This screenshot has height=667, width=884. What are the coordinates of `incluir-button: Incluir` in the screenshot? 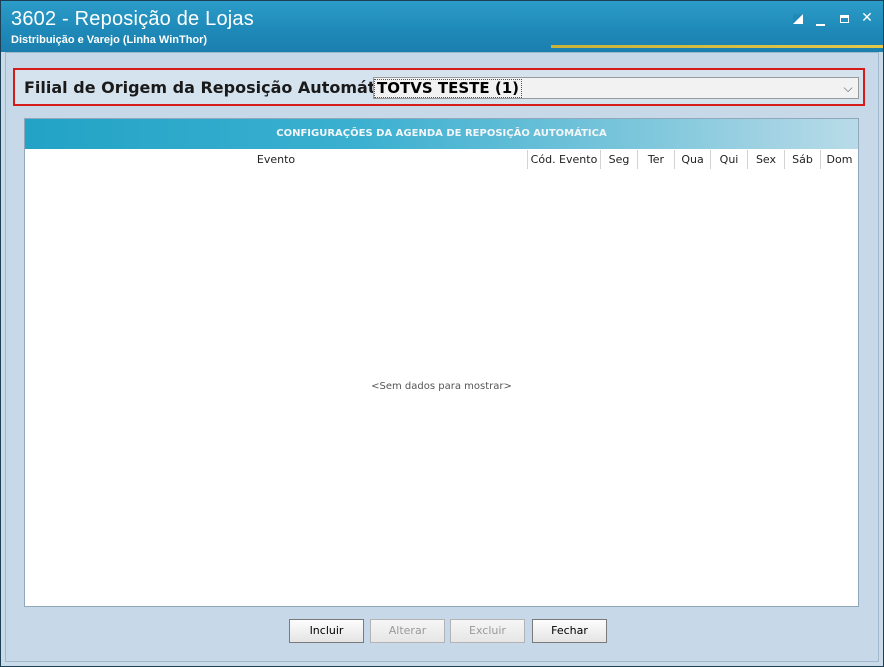 It's located at (326, 631).